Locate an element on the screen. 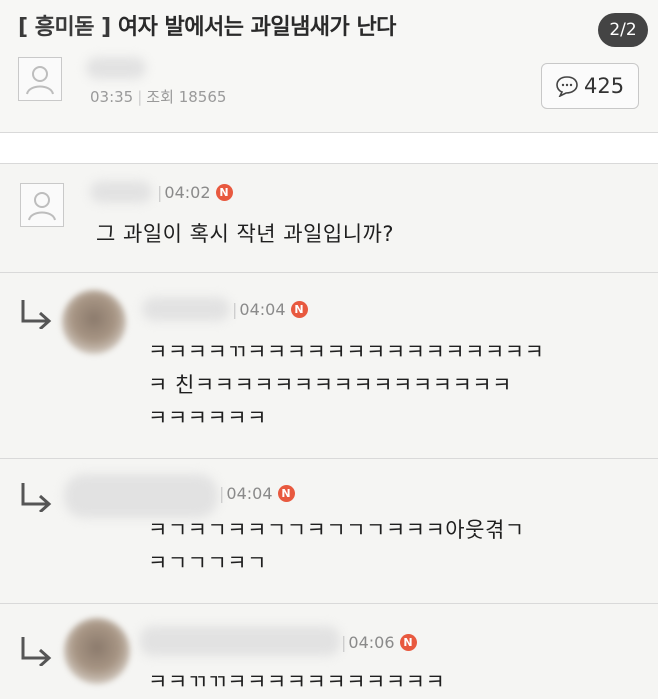  post-meta: 03:35 | 조회 18565 is located at coordinates (158, 97).